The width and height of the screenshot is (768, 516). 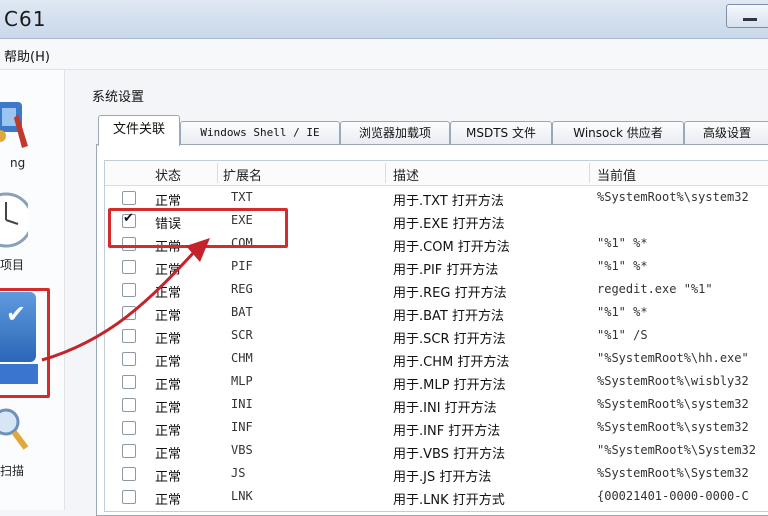 I want to click on row-current-value: regedit.exe "%1", so click(x=655, y=289).